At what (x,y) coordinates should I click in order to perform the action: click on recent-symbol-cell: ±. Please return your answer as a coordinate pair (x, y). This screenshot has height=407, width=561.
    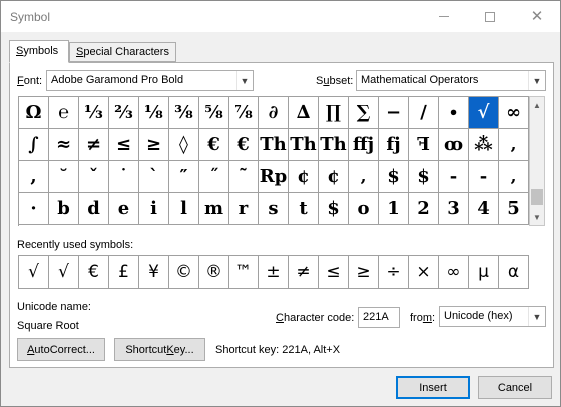
    Looking at the image, I should click on (274, 272).